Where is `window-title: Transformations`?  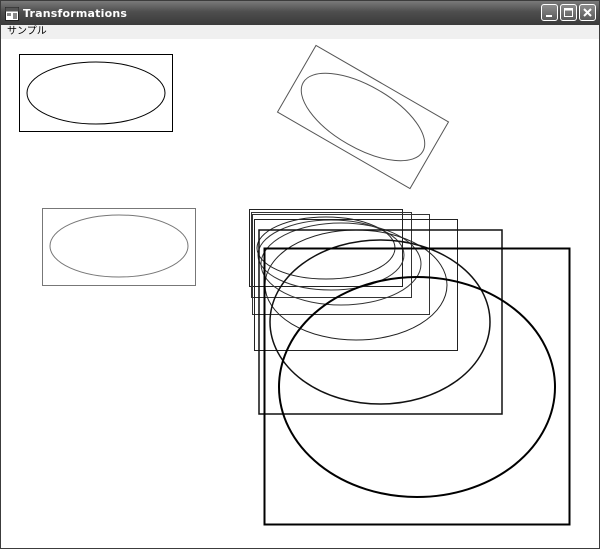 window-title: Transformations is located at coordinates (75, 13).